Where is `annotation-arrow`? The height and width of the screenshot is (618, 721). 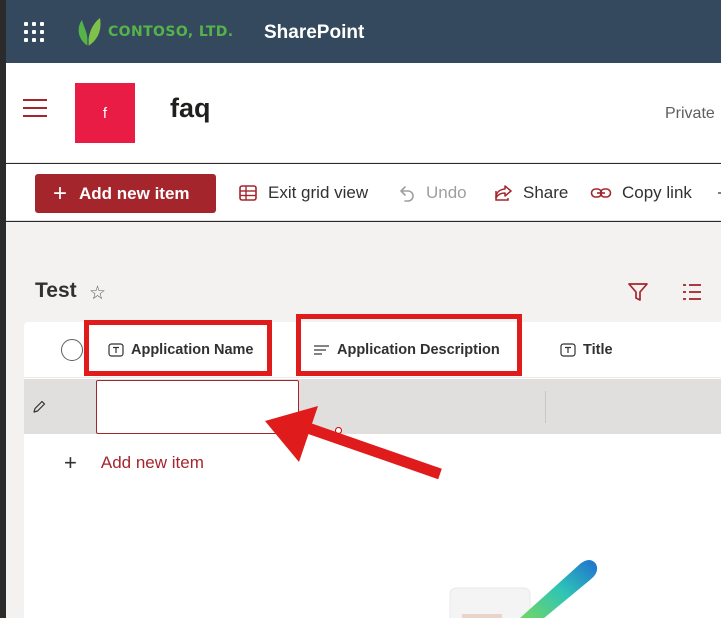
annotation-arrow is located at coordinates (353, 443).